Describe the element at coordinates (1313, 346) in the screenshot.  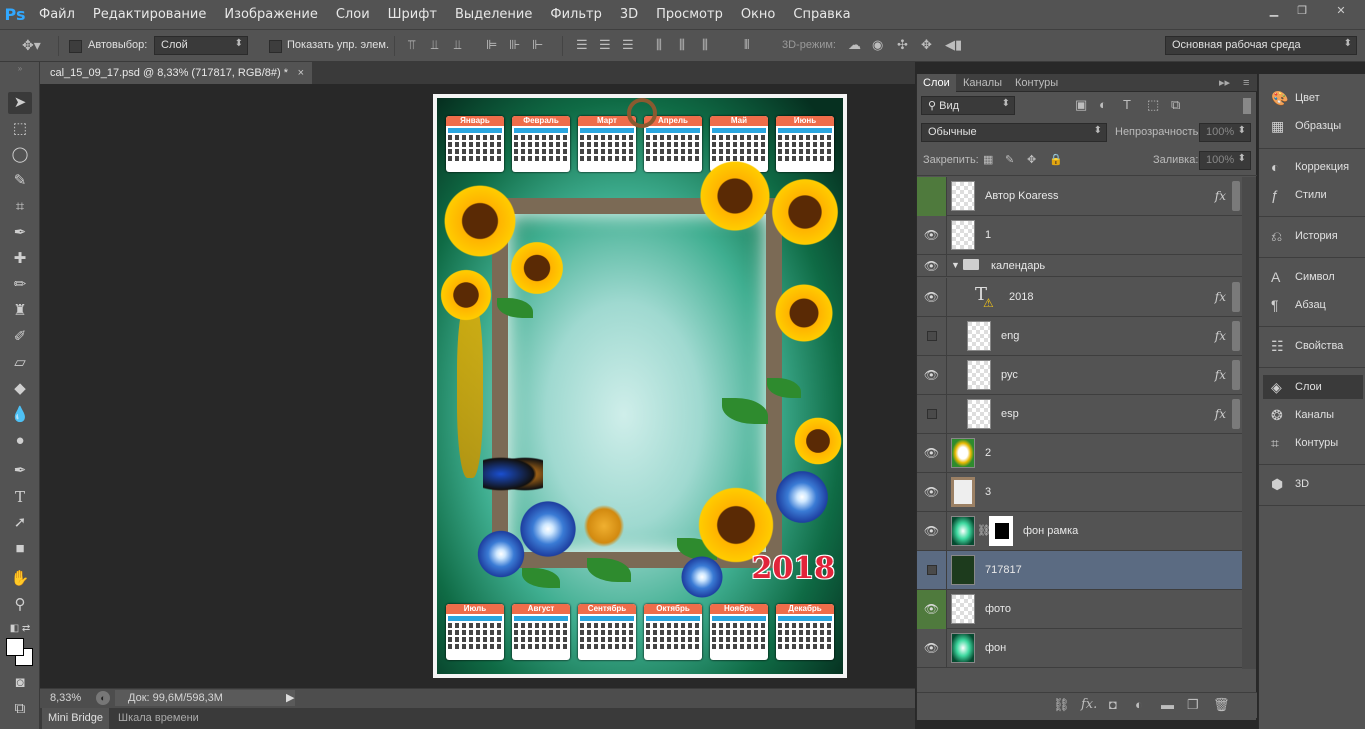
I see `dock-properties: ☷ Свойства` at that location.